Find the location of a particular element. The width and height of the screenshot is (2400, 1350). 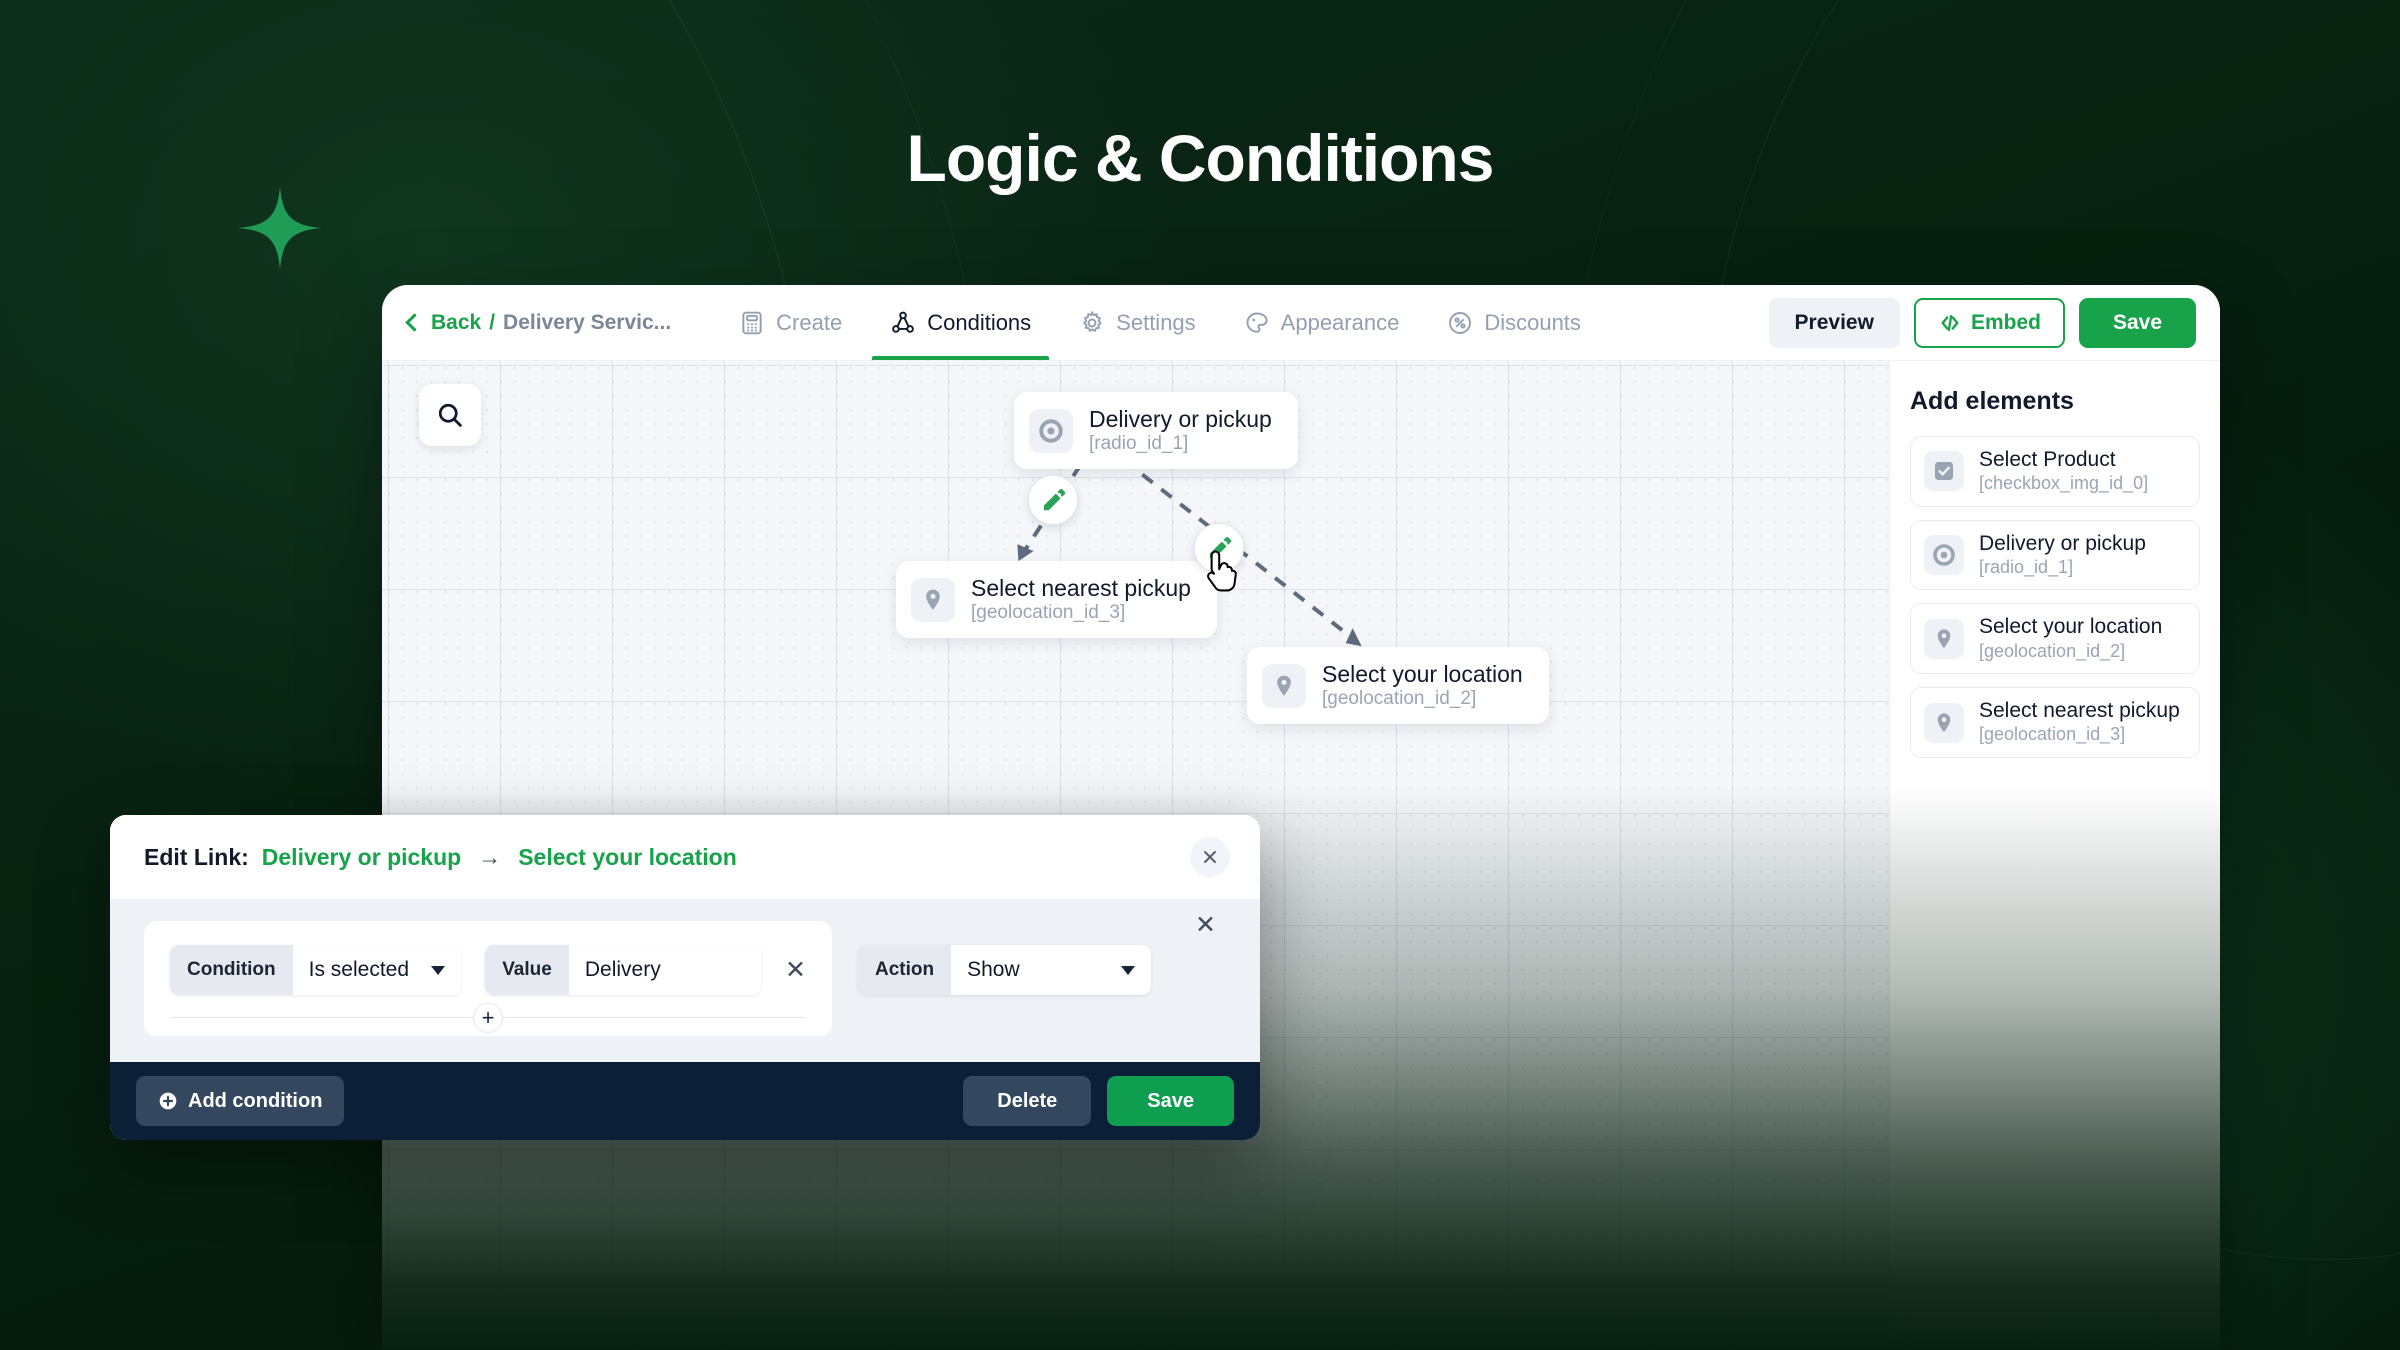

remove-condition-icon: ✕ is located at coordinates (795, 970).